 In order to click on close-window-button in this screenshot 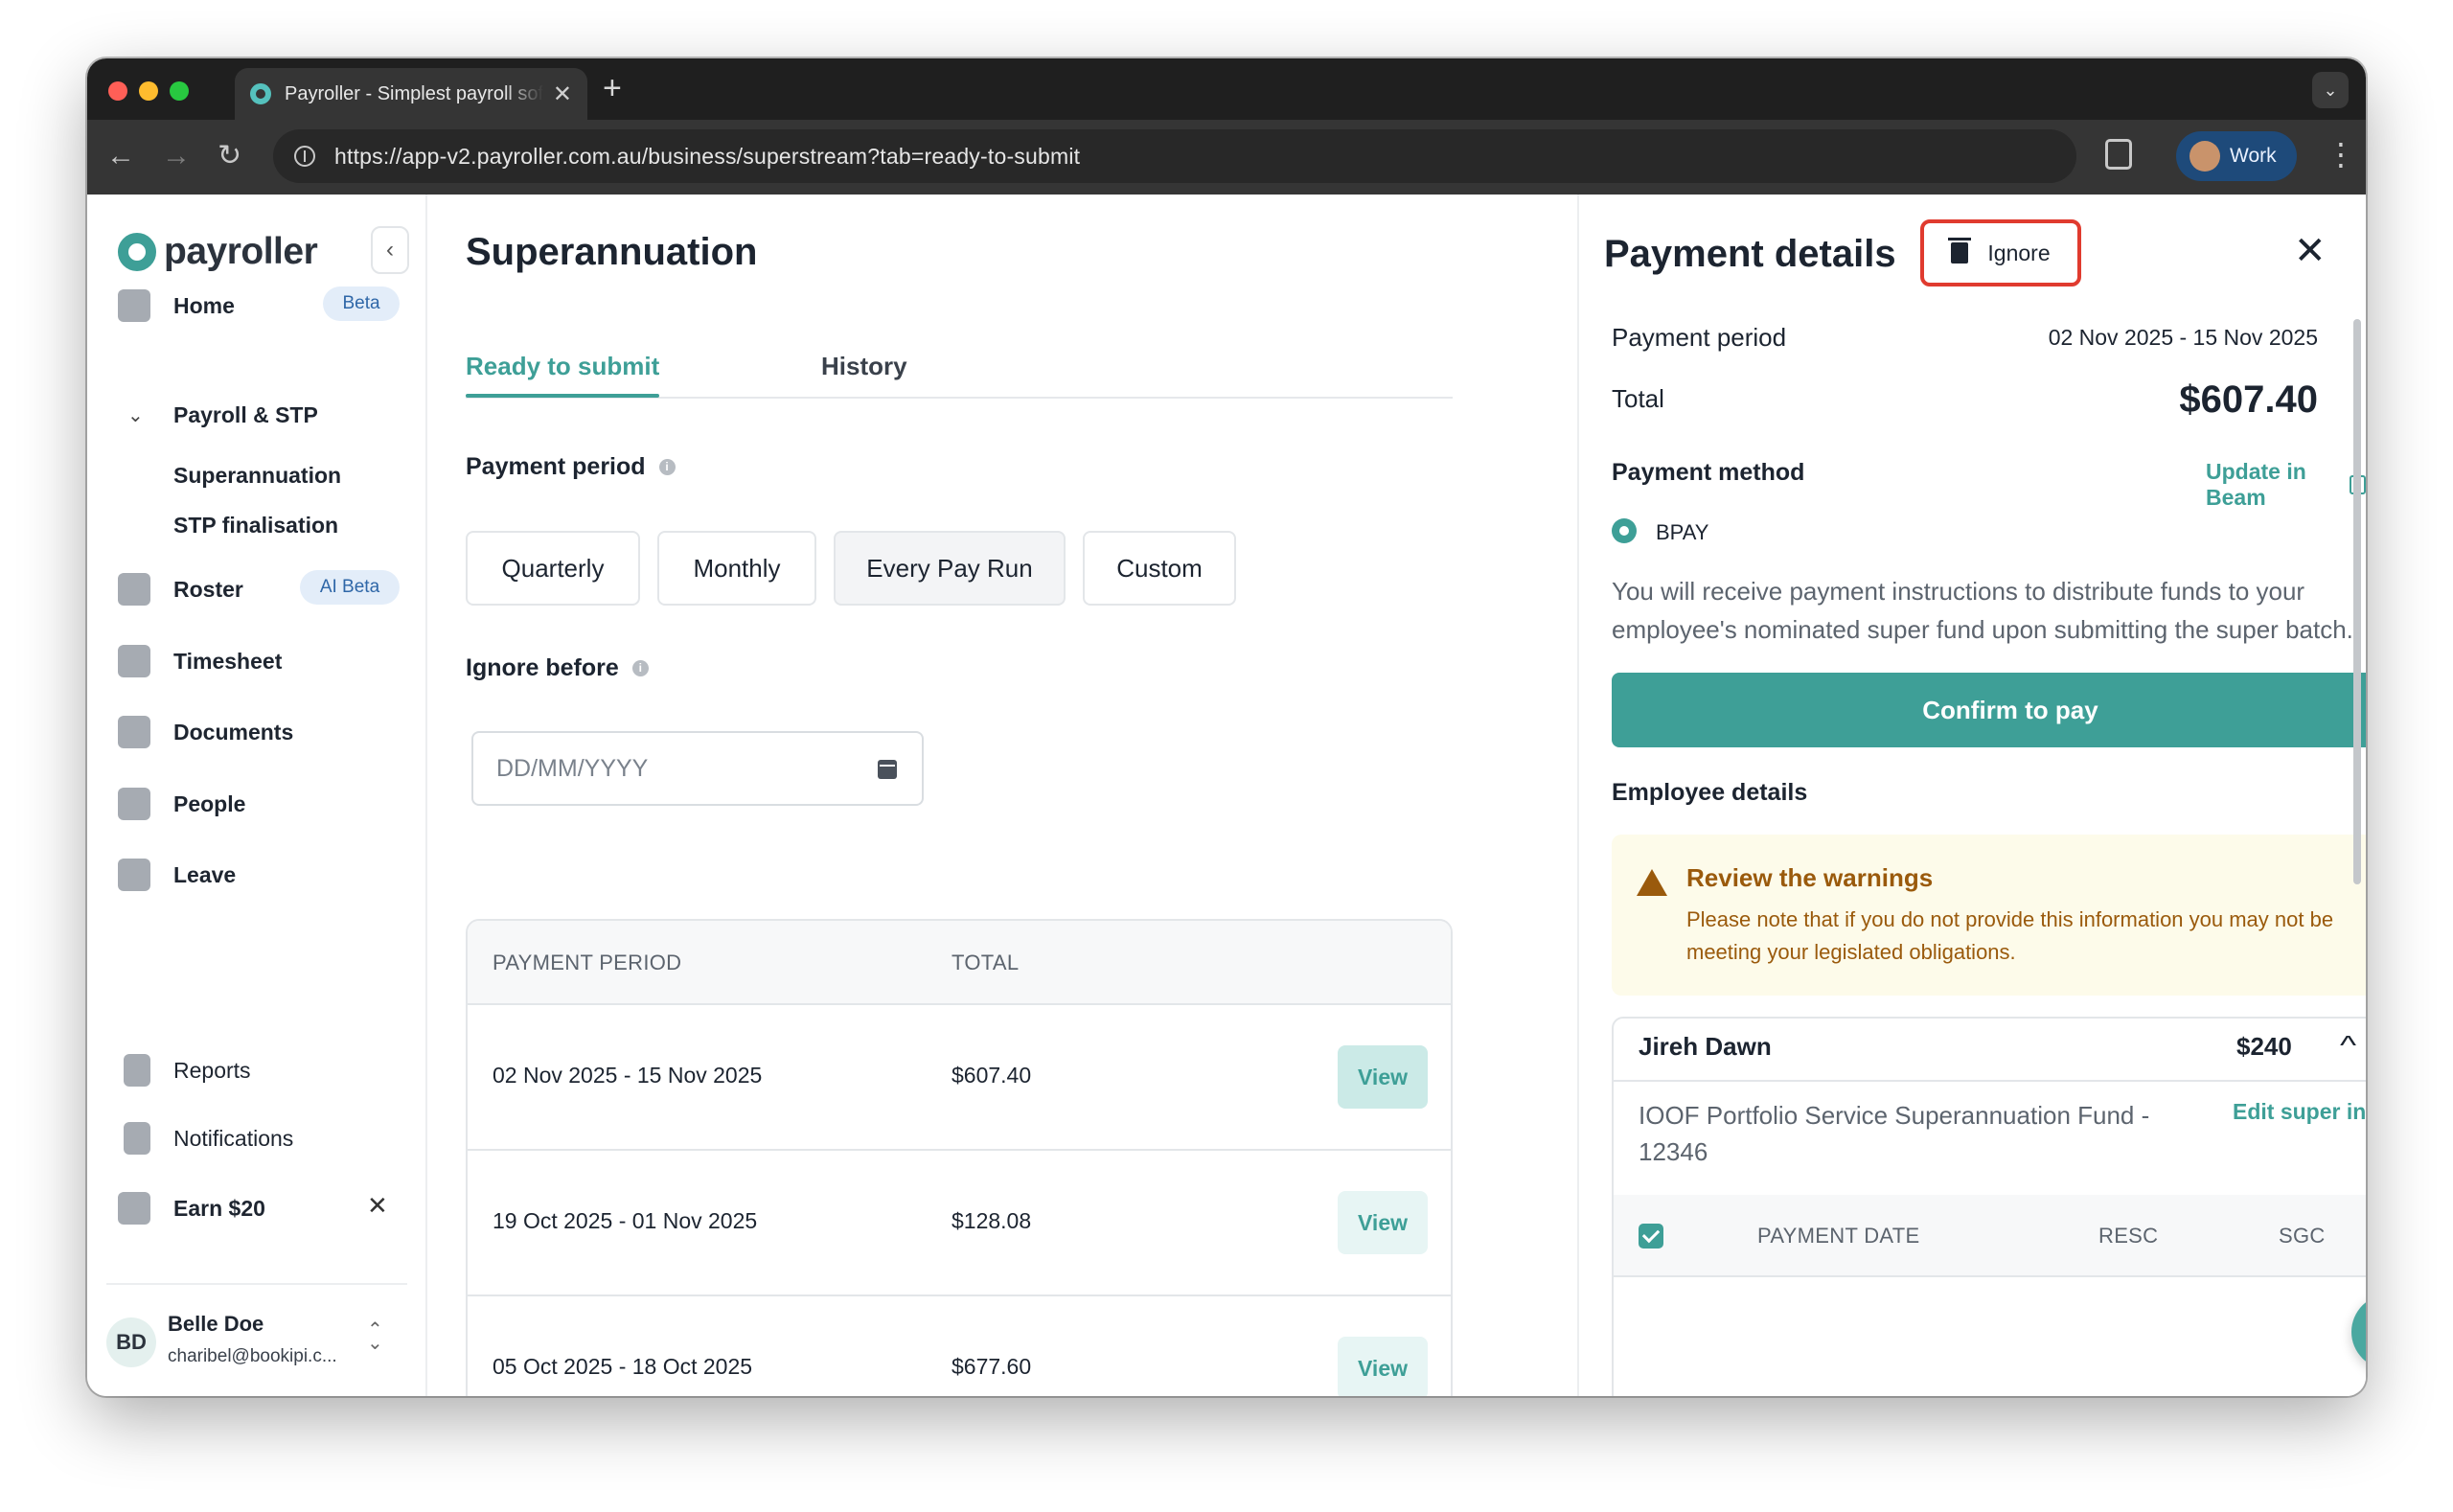, I will do `click(118, 91)`.